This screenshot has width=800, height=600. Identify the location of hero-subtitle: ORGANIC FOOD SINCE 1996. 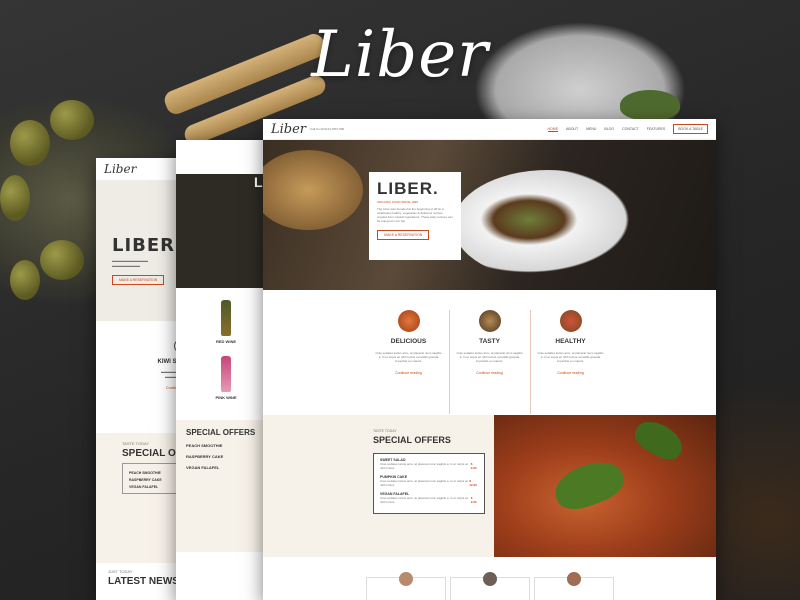
(398, 202).